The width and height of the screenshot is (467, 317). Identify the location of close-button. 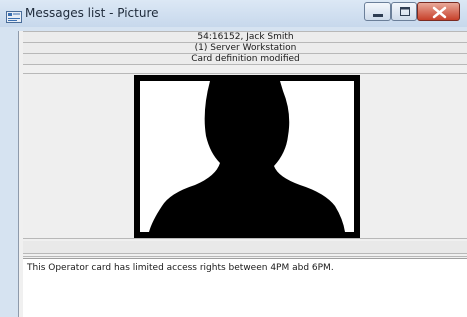
(438, 11).